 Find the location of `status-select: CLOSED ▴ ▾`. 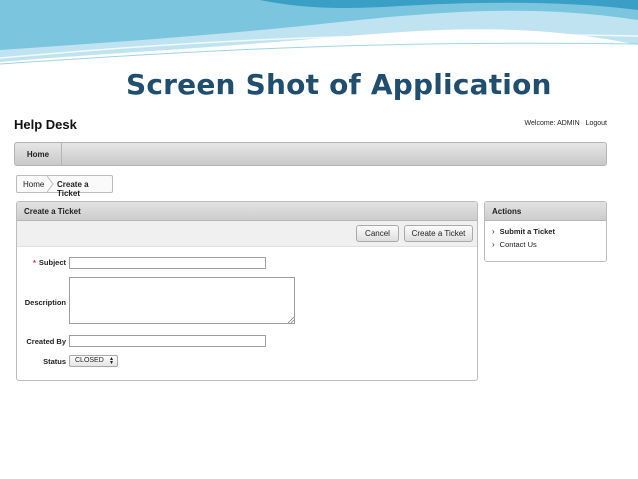

status-select: CLOSED ▴ ▾ is located at coordinates (93, 361).